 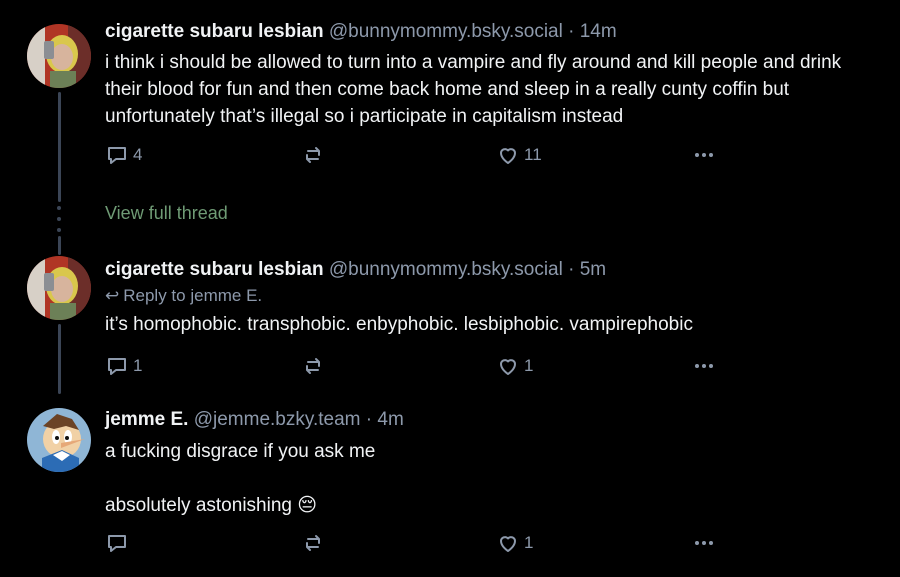 I want to click on reply-count: 1, so click(x=138, y=365).